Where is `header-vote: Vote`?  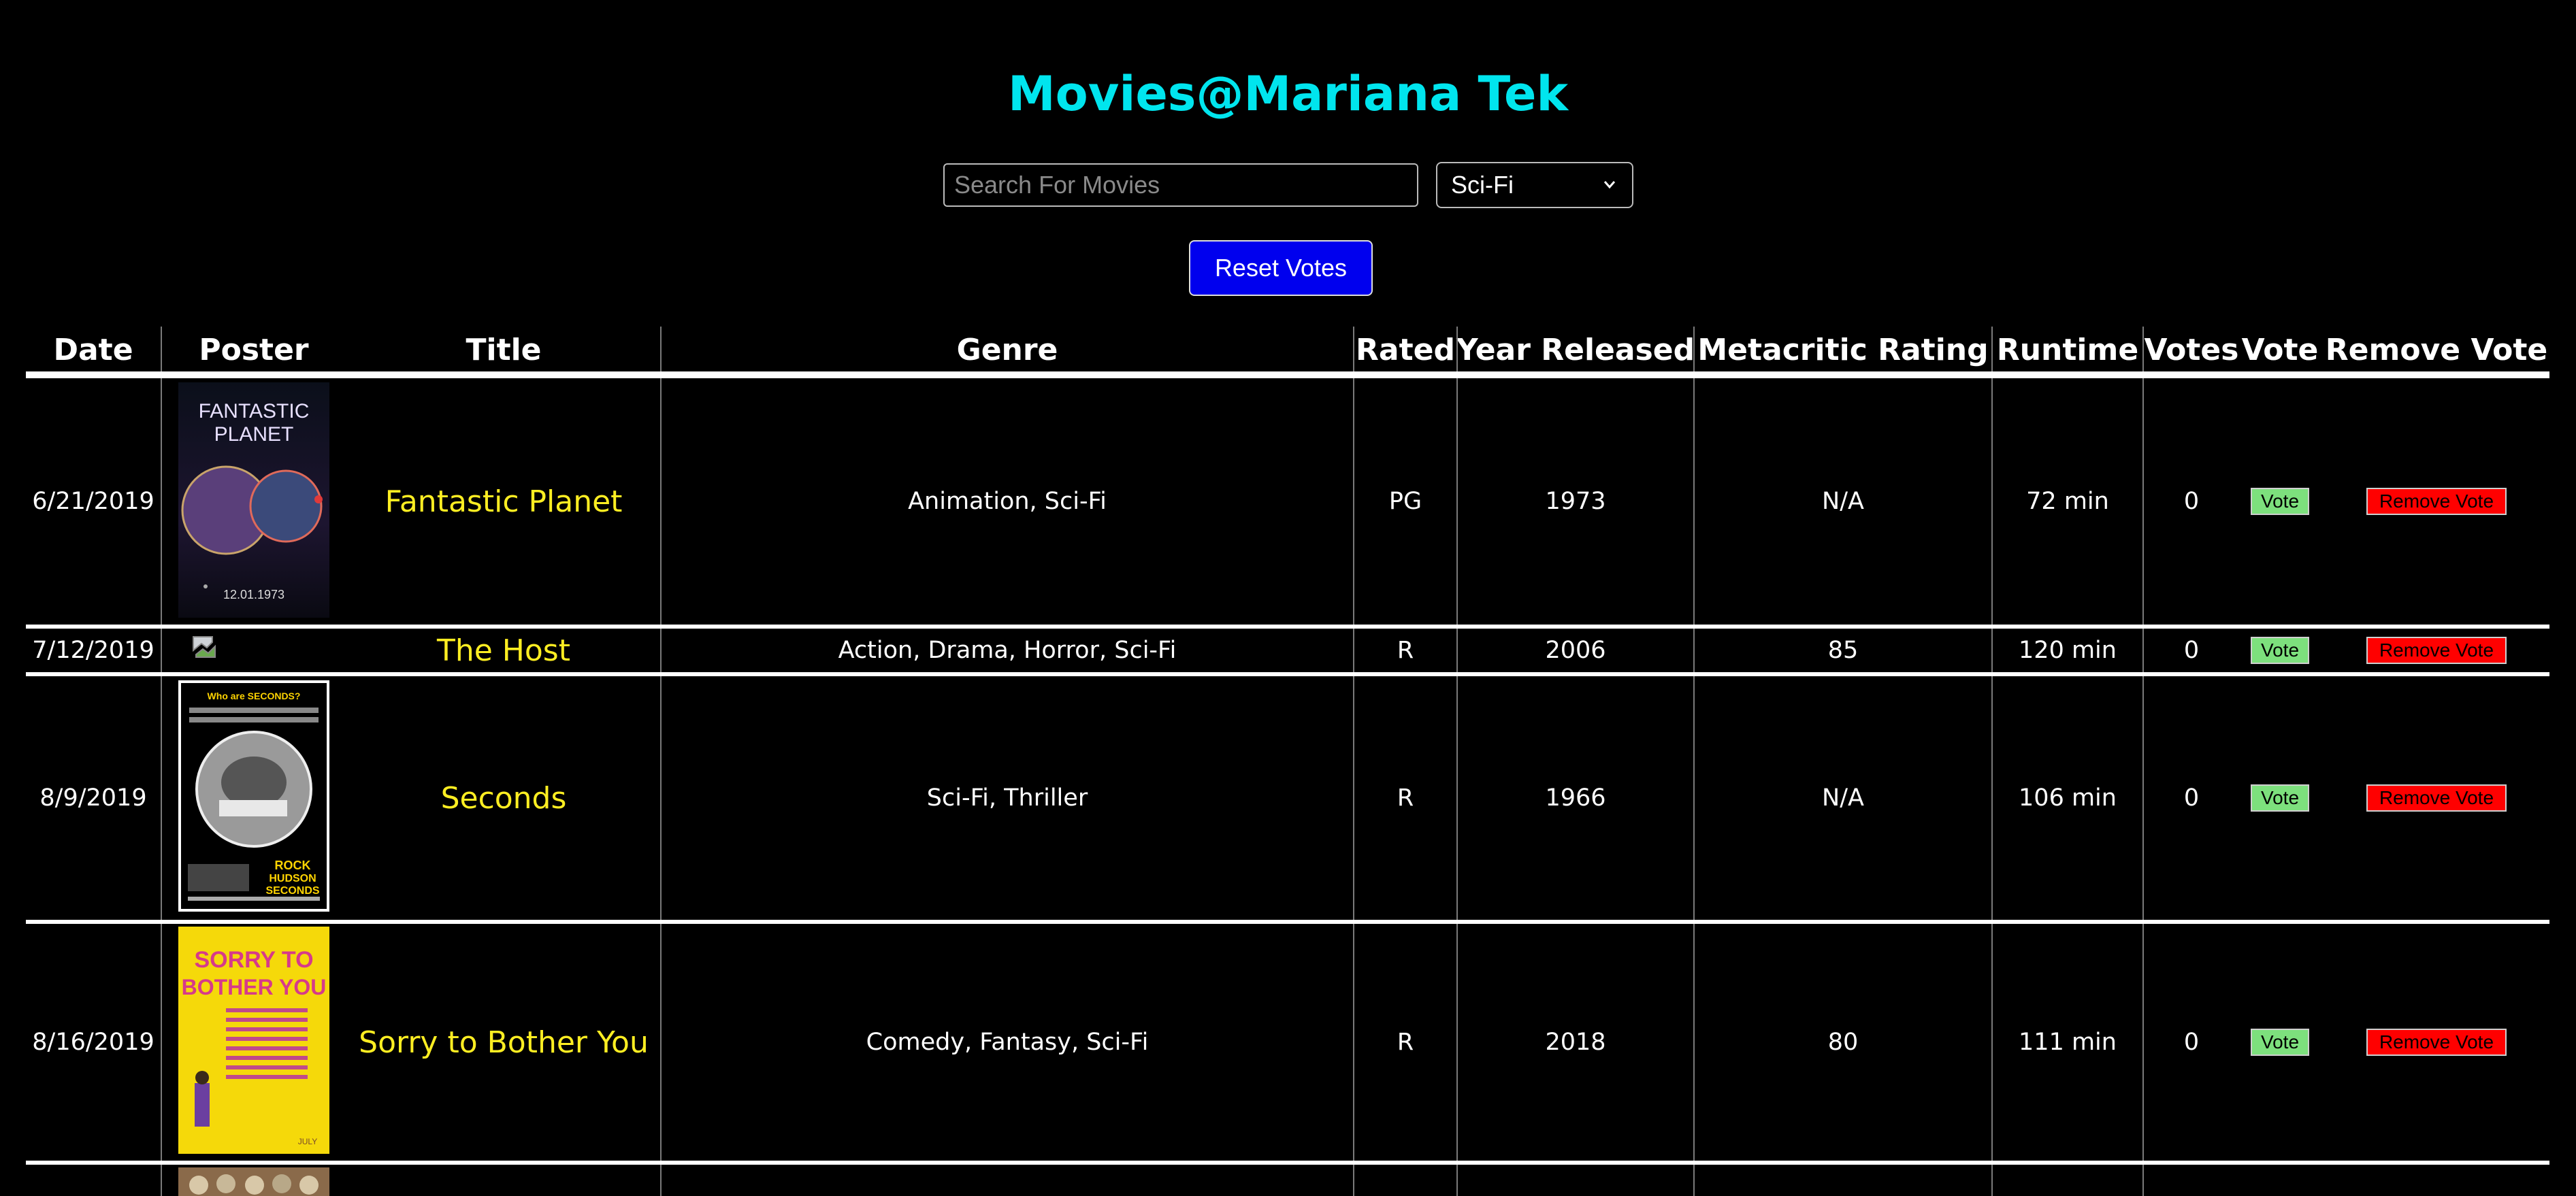
header-vote: Vote is located at coordinates (2280, 350).